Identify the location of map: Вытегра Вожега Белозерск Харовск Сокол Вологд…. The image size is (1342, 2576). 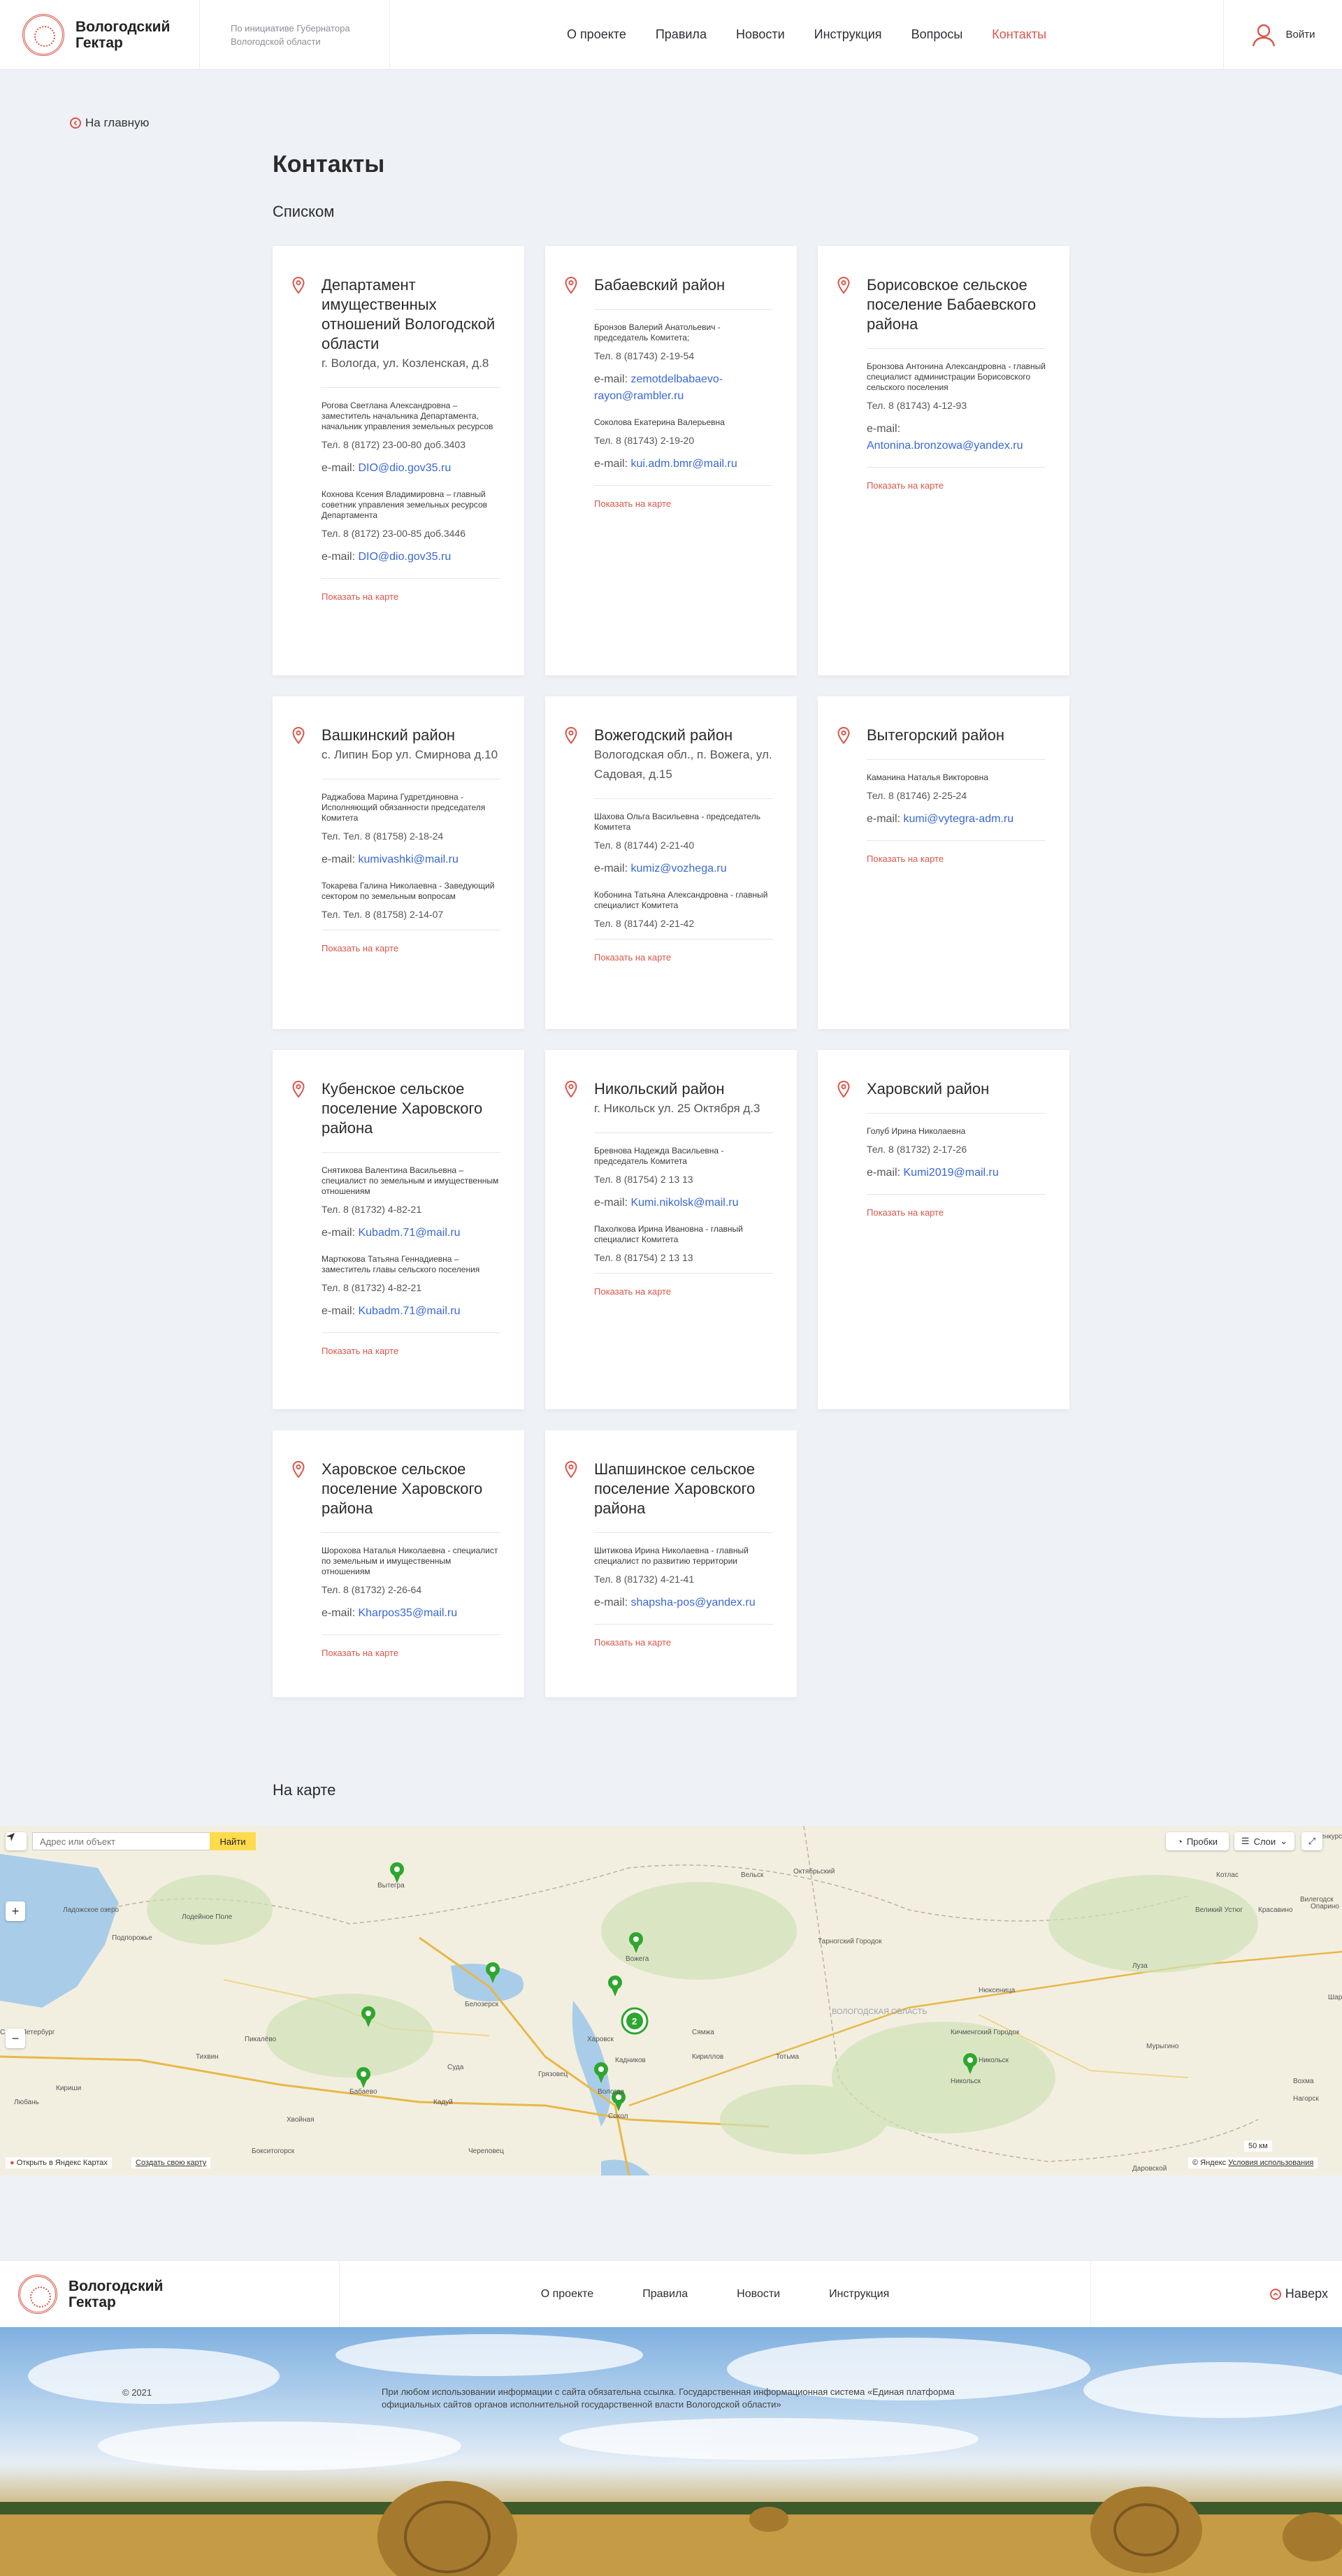
(671, 2000).